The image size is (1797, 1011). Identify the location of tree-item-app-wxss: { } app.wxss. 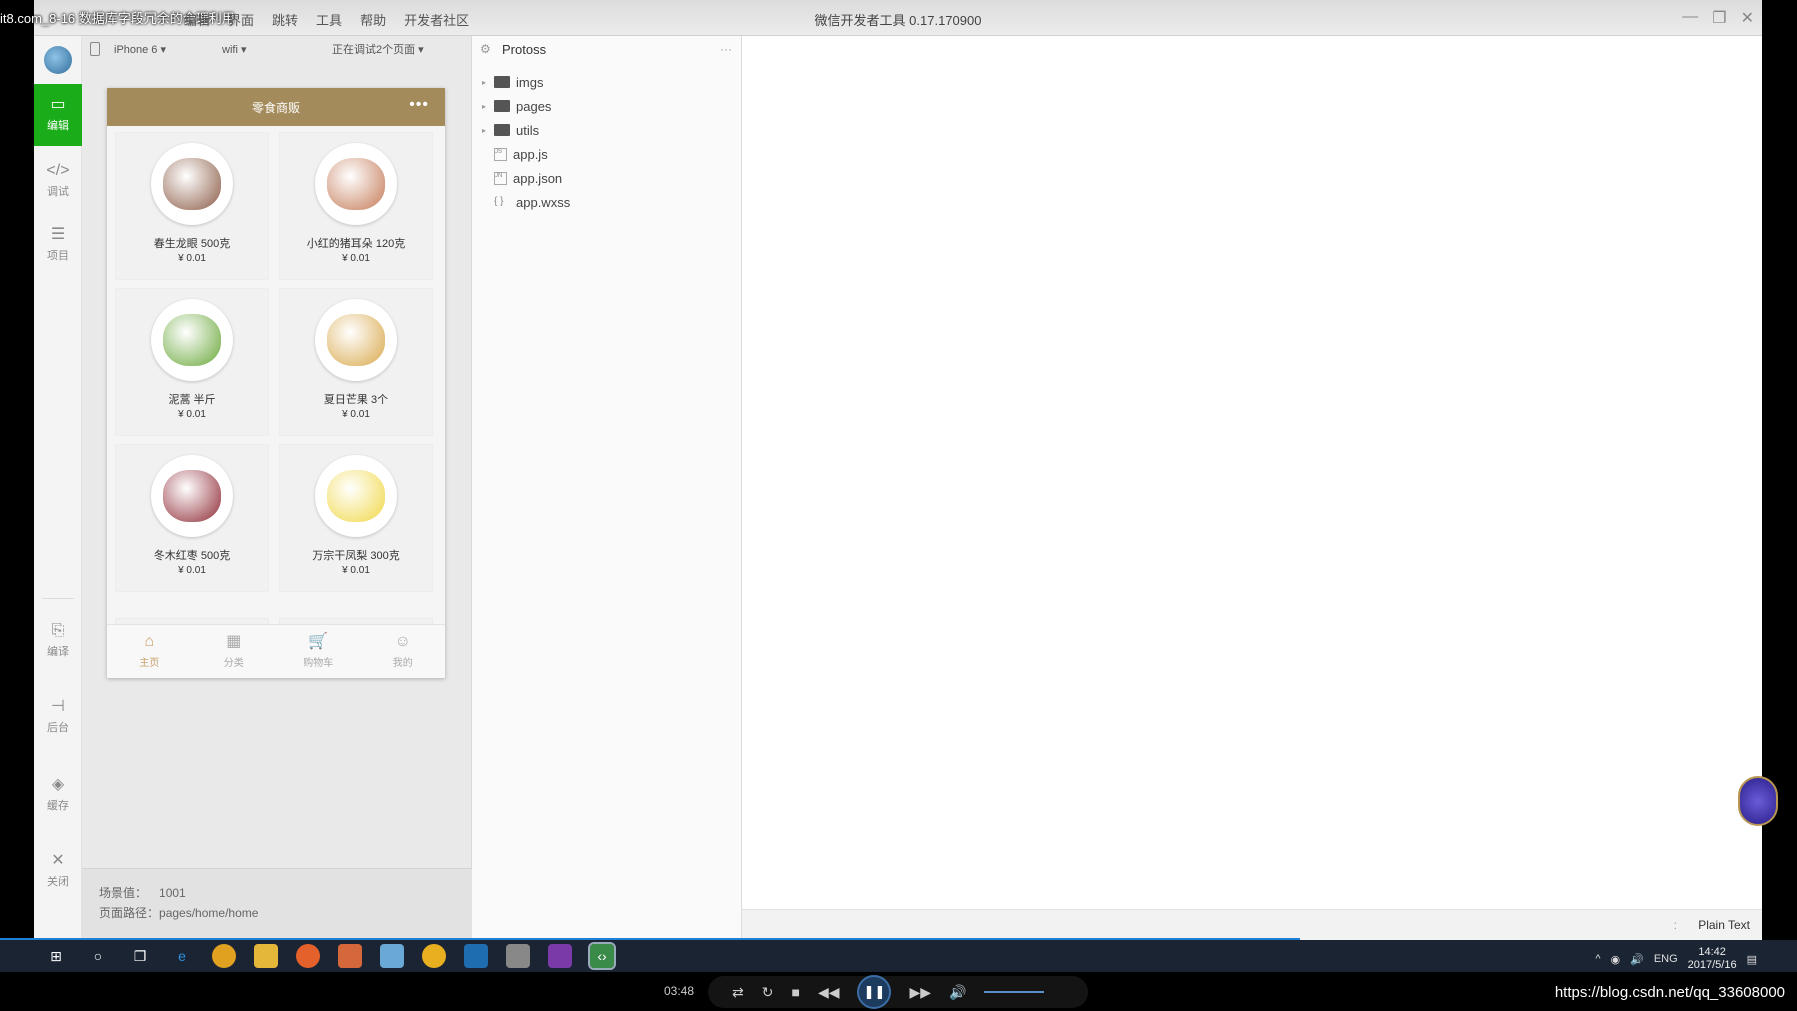
(607, 202).